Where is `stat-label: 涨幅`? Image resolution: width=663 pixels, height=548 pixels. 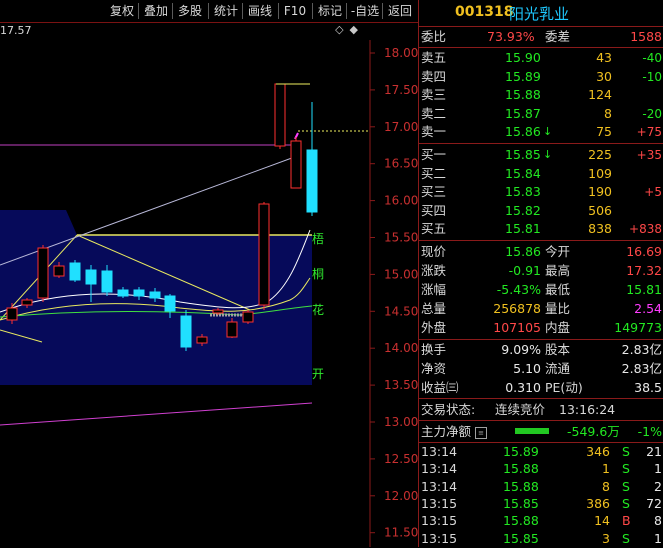 stat-label: 涨幅 is located at coordinates (434, 289).